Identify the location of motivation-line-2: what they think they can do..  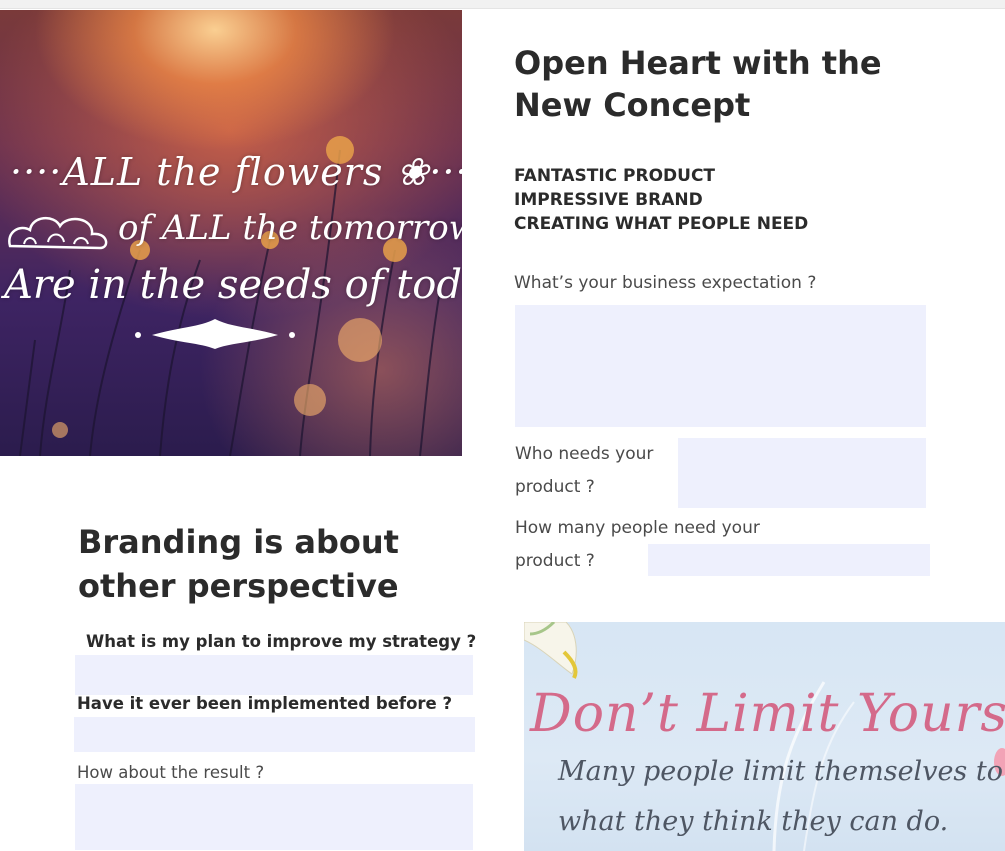
(753, 821).